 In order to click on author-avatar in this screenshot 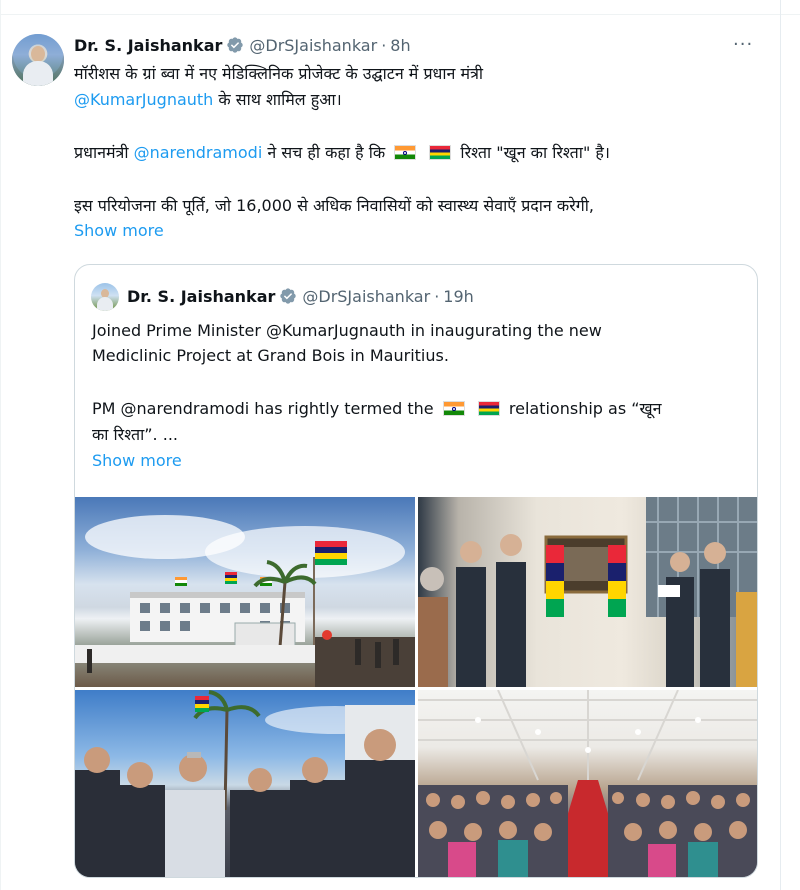, I will do `click(38, 60)`.